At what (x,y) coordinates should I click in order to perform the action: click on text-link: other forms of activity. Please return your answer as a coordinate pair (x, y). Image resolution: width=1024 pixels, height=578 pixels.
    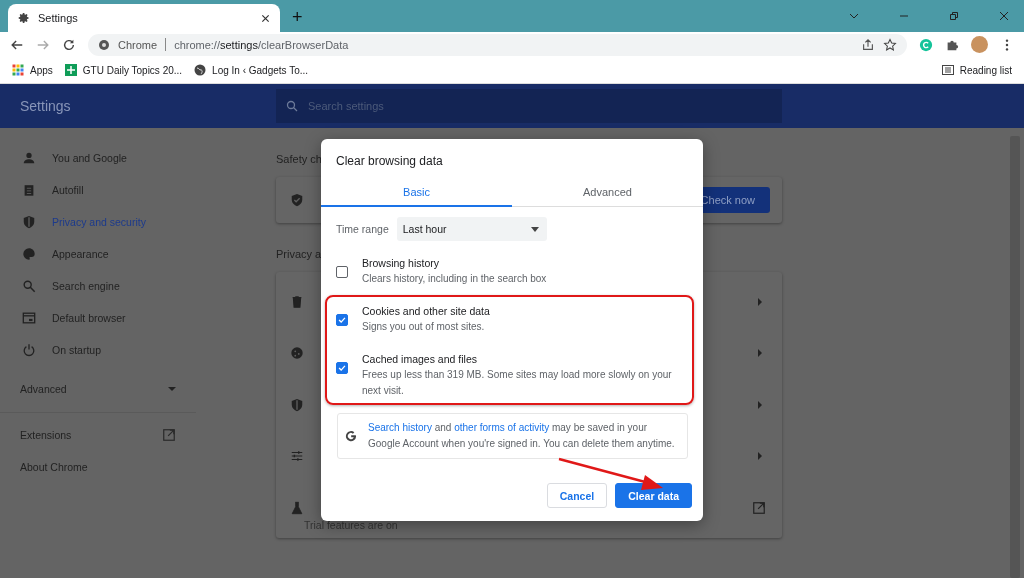
    Looking at the image, I should click on (502, 427).